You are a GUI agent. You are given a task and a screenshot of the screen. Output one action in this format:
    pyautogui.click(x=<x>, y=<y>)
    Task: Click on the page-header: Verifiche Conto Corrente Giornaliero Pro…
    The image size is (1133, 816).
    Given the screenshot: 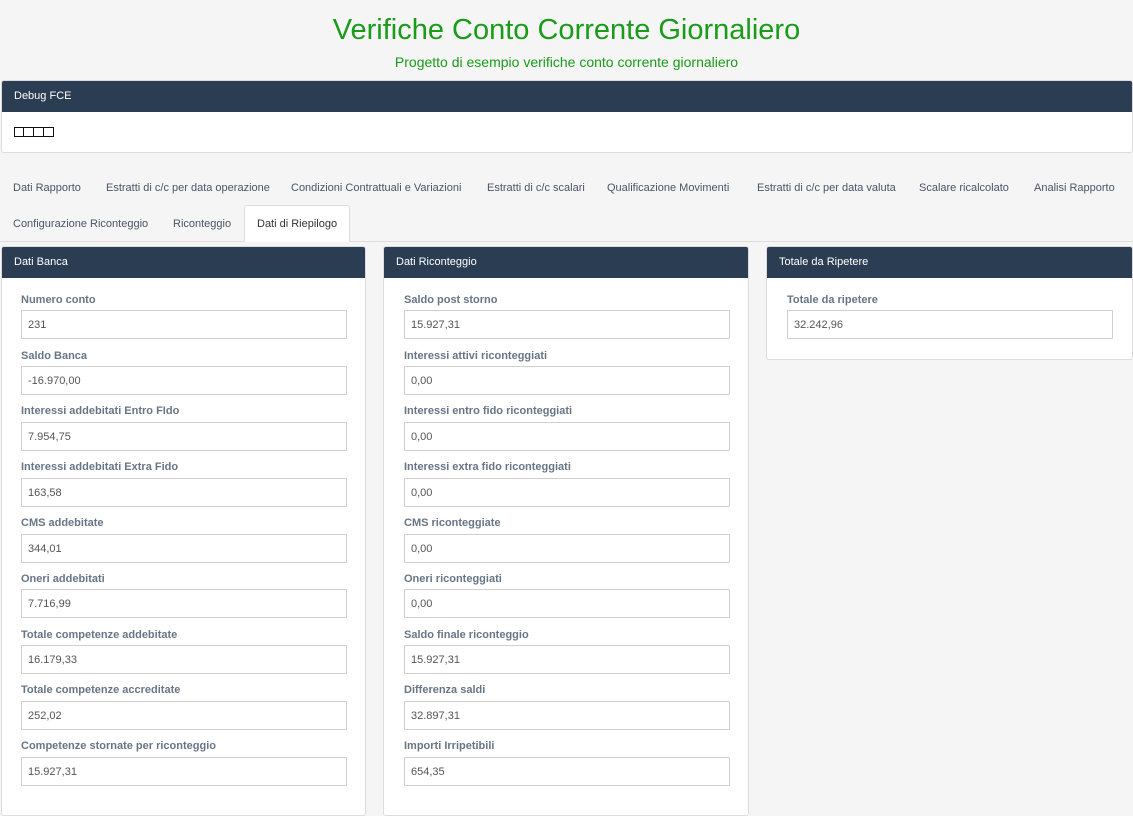 What is the action you would take?
    pyautogui.click(x=566, y=40)
    